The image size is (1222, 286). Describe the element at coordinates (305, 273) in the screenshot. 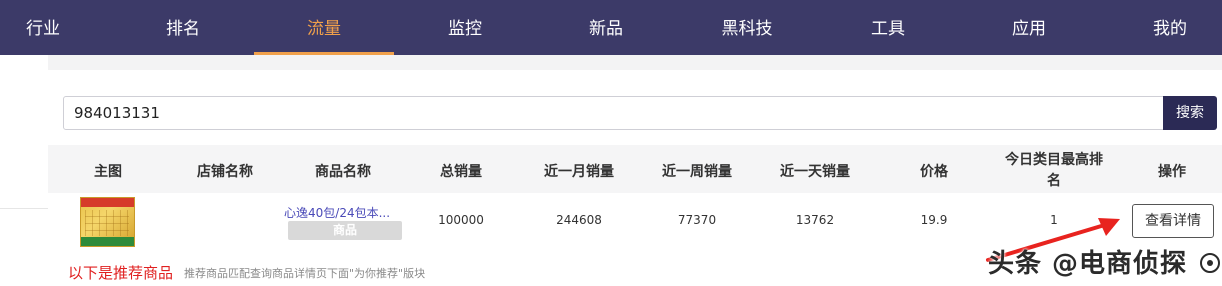

I see `recommend-note: 推荐商品匹配查询商品详情页下面"为你推荐"版块` at that location.